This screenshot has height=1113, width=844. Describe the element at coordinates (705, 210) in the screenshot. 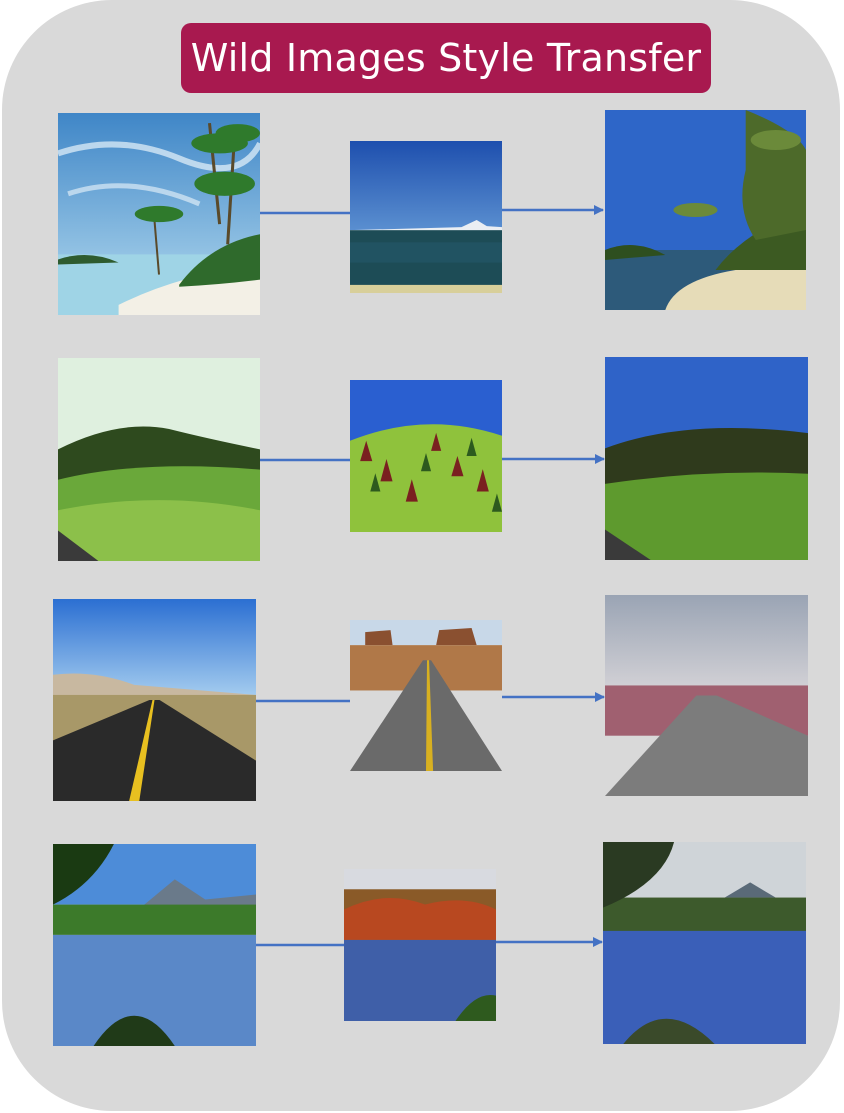

I see `row1-output-image` at that location.